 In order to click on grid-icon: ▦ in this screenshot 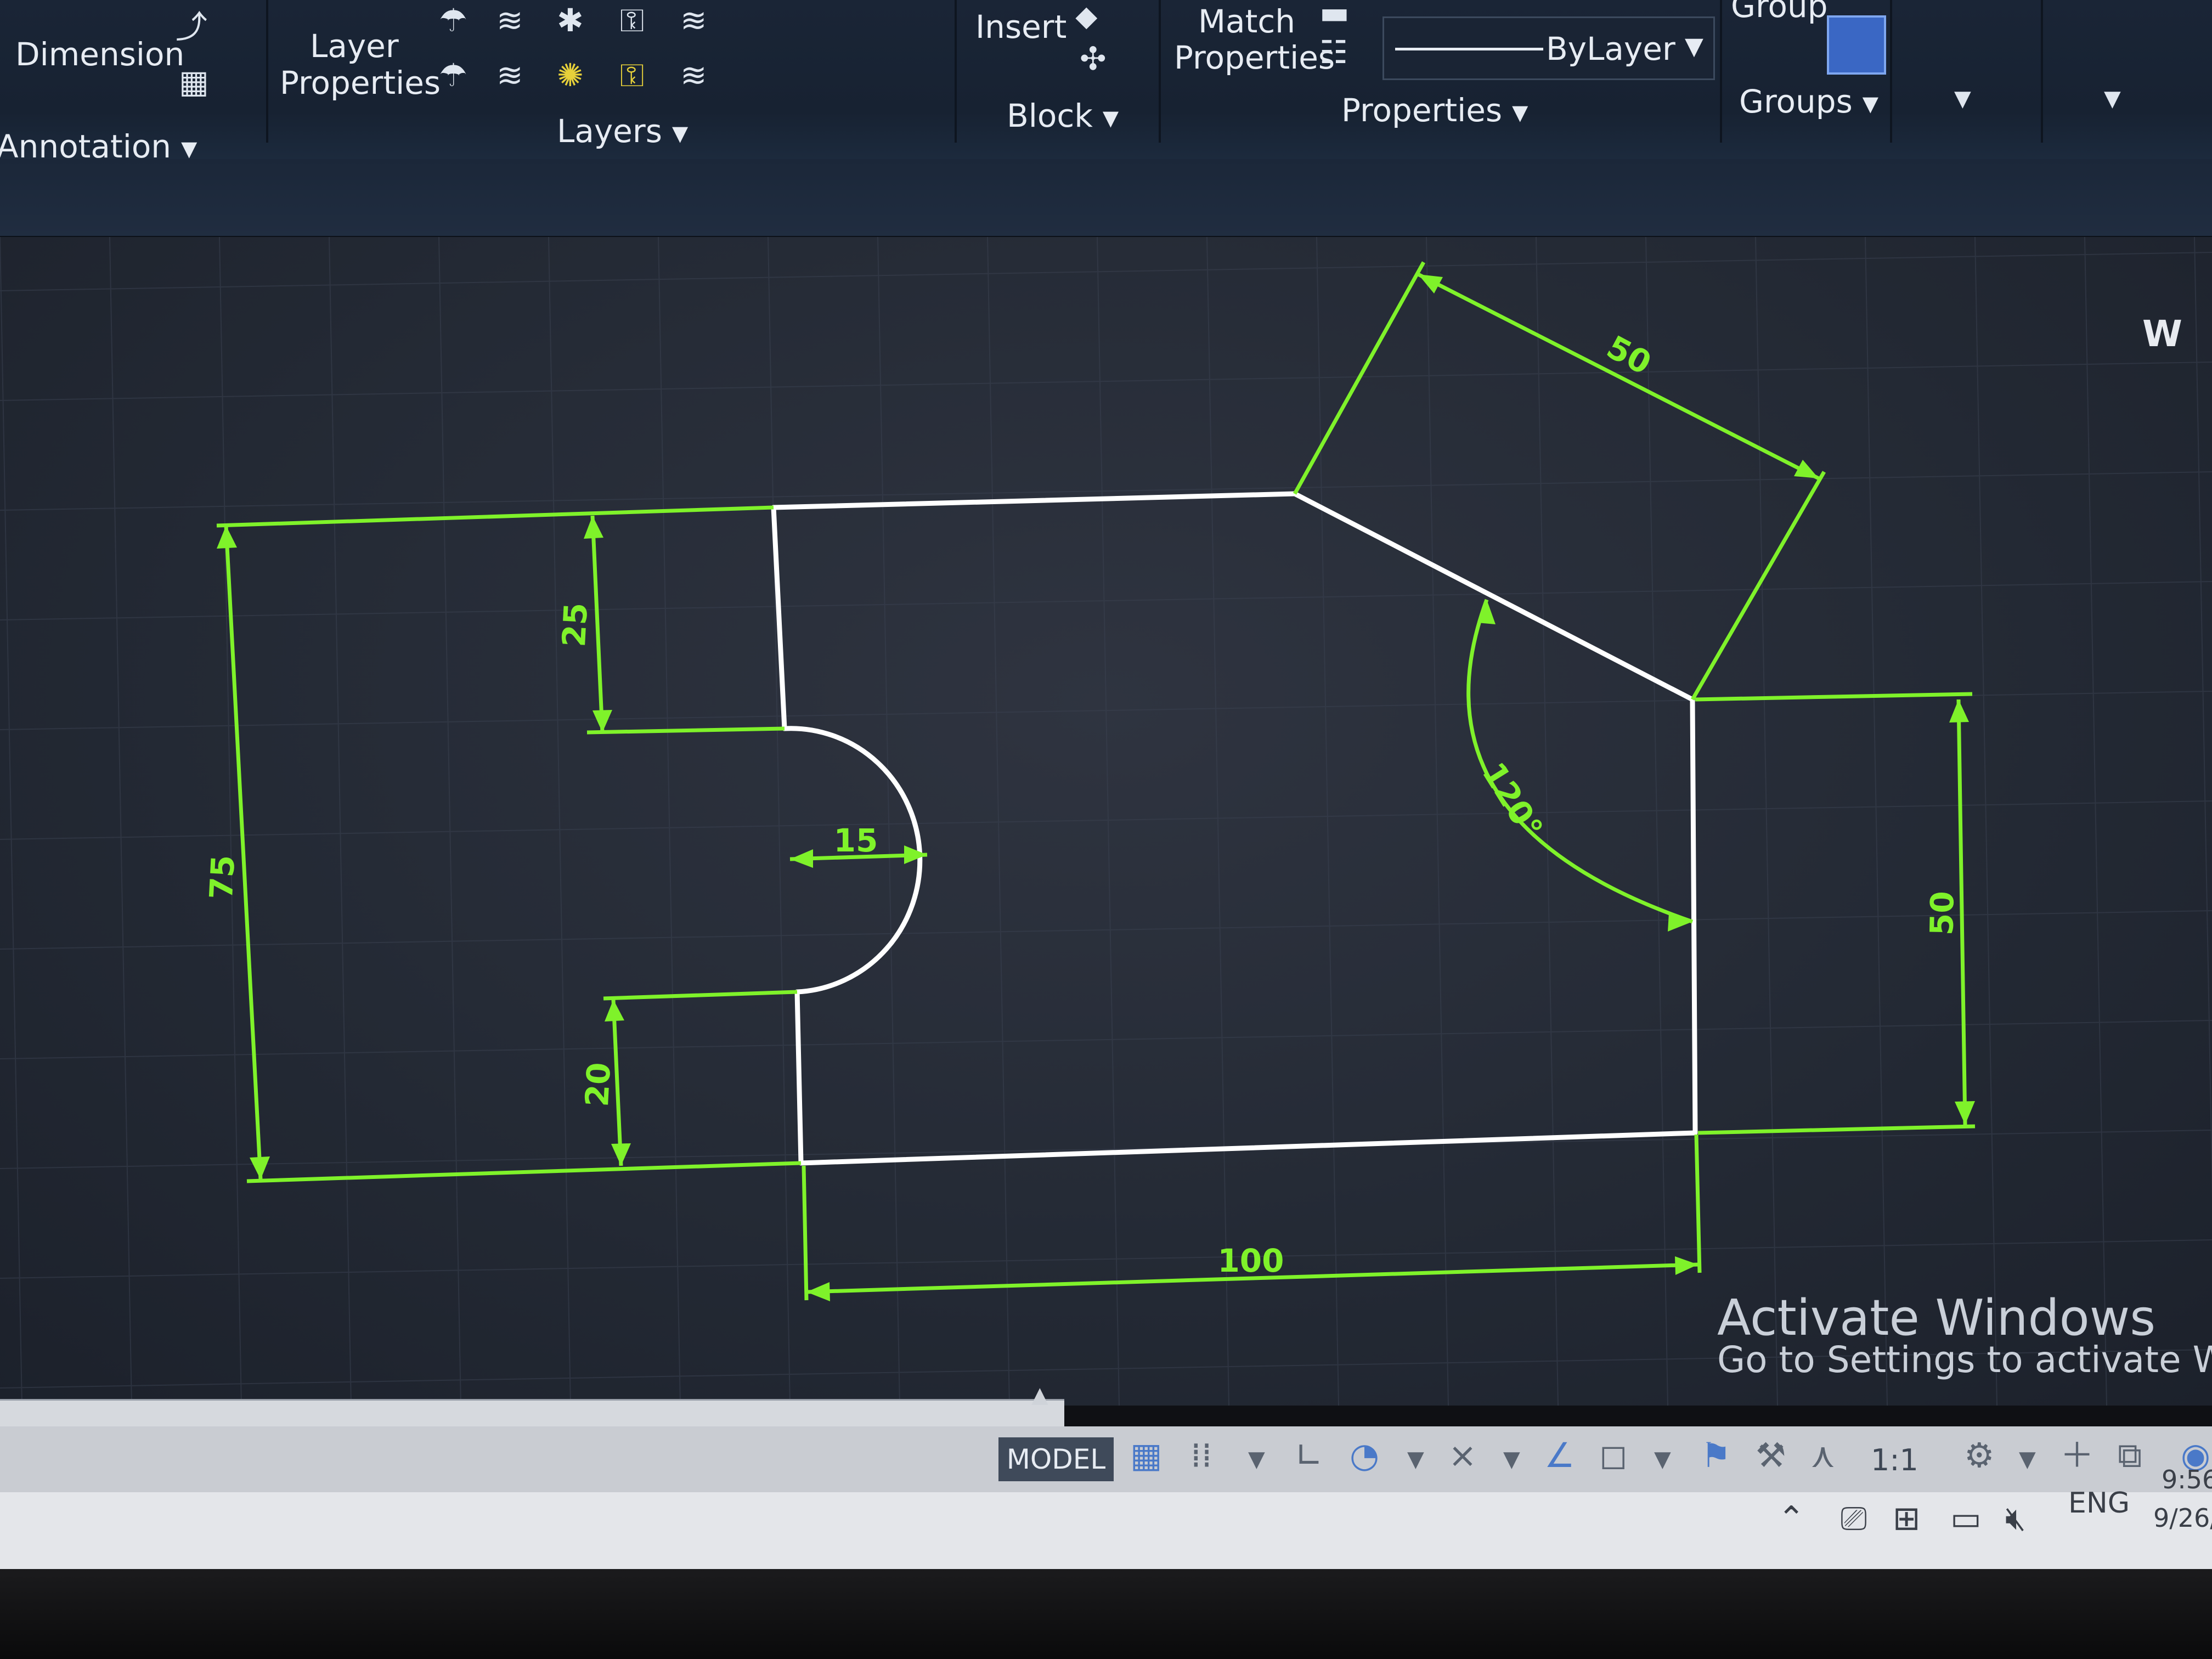, I will do `click(1146, 1455)`.